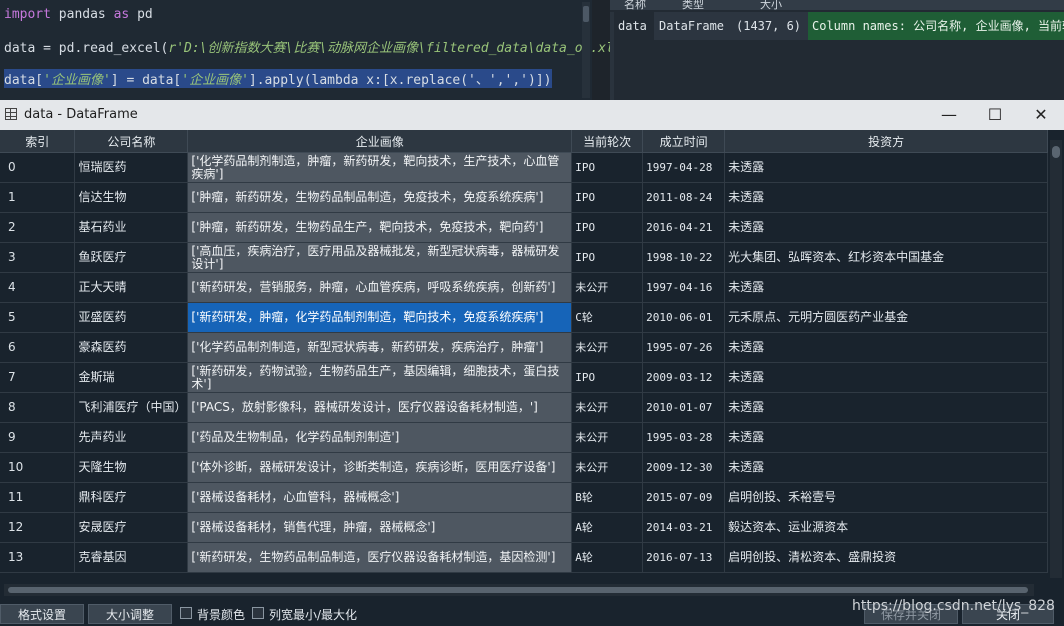  What do you see at coordinates (886, 557) in the screenshot?
I see `cell-investors: 启明创投、清松资本、盛鼎投资` at bounding box center [886, 557].